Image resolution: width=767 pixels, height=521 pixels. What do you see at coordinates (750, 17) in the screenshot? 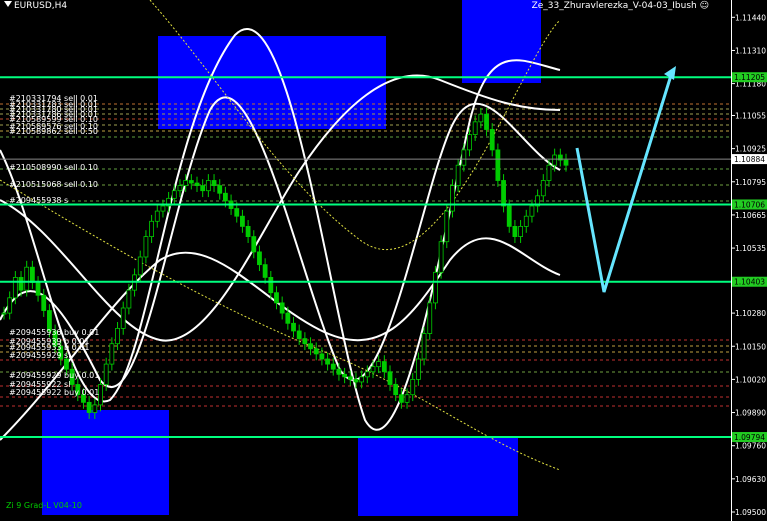
I see `axis-tick-label: 1.11440` at bounding box center [750, 17].